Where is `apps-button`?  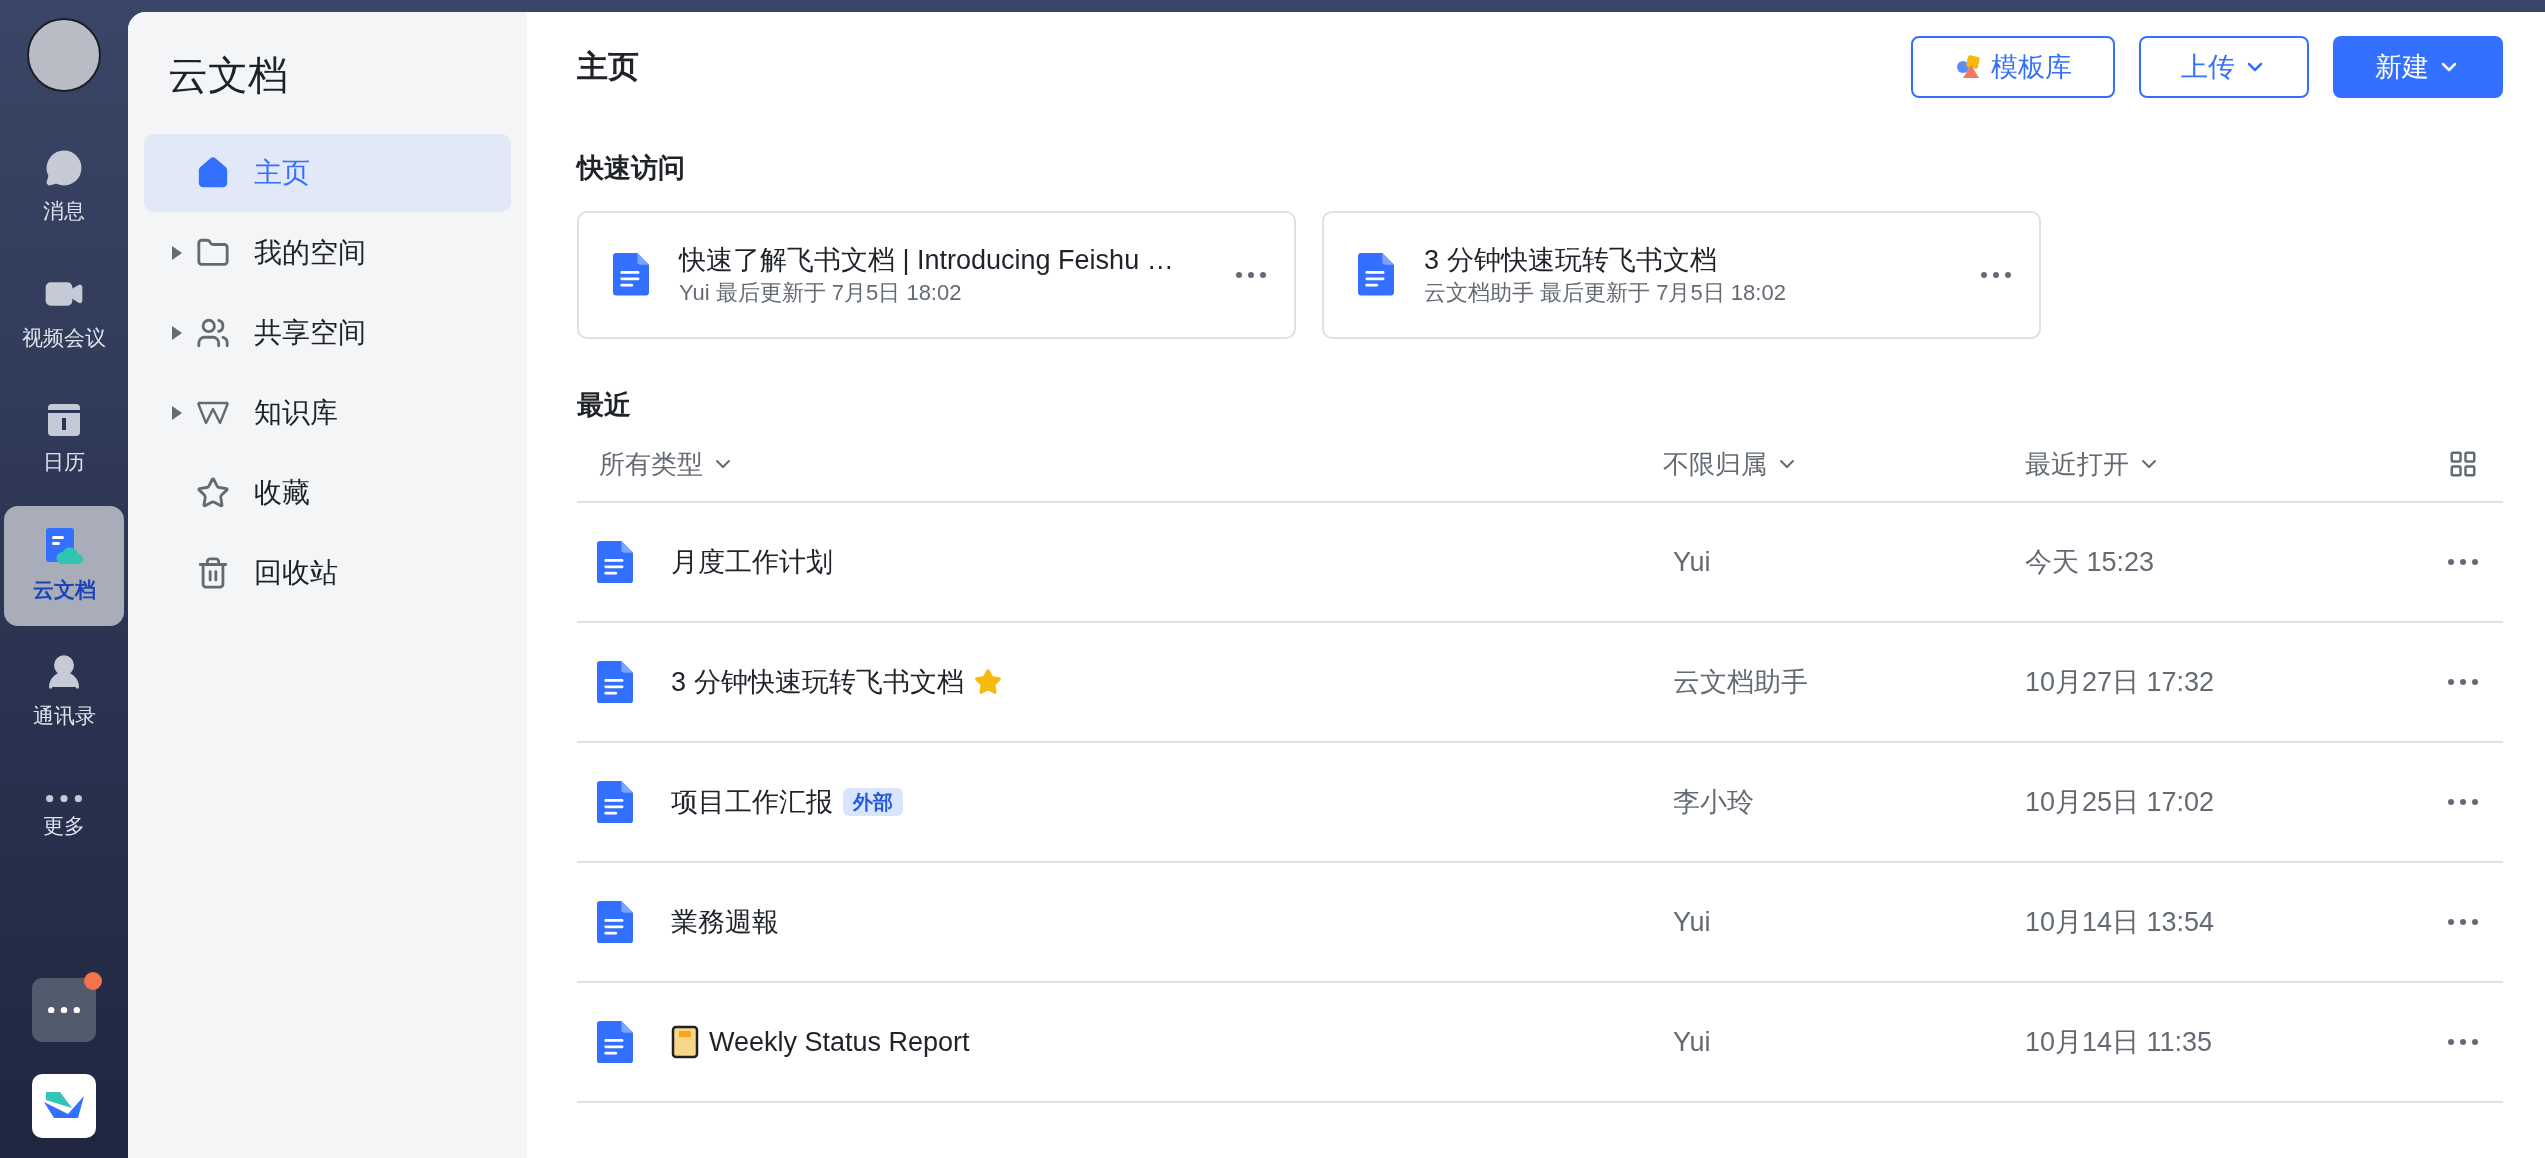
apps-button is located at coordinates (64, 1010).